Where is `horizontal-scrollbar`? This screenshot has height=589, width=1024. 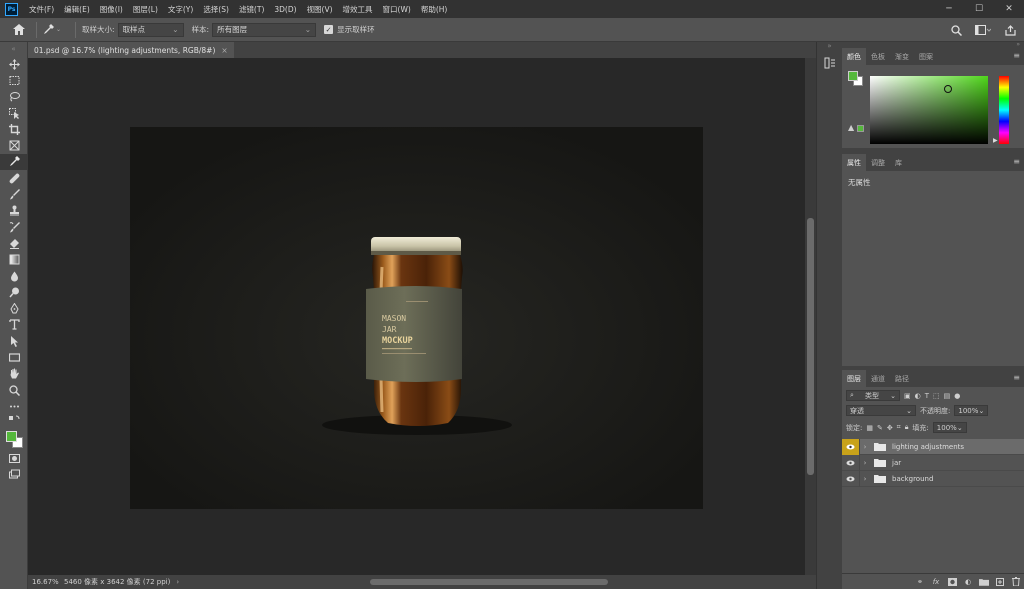 horizontal-scrollbar is located at coordinates (488, 582).